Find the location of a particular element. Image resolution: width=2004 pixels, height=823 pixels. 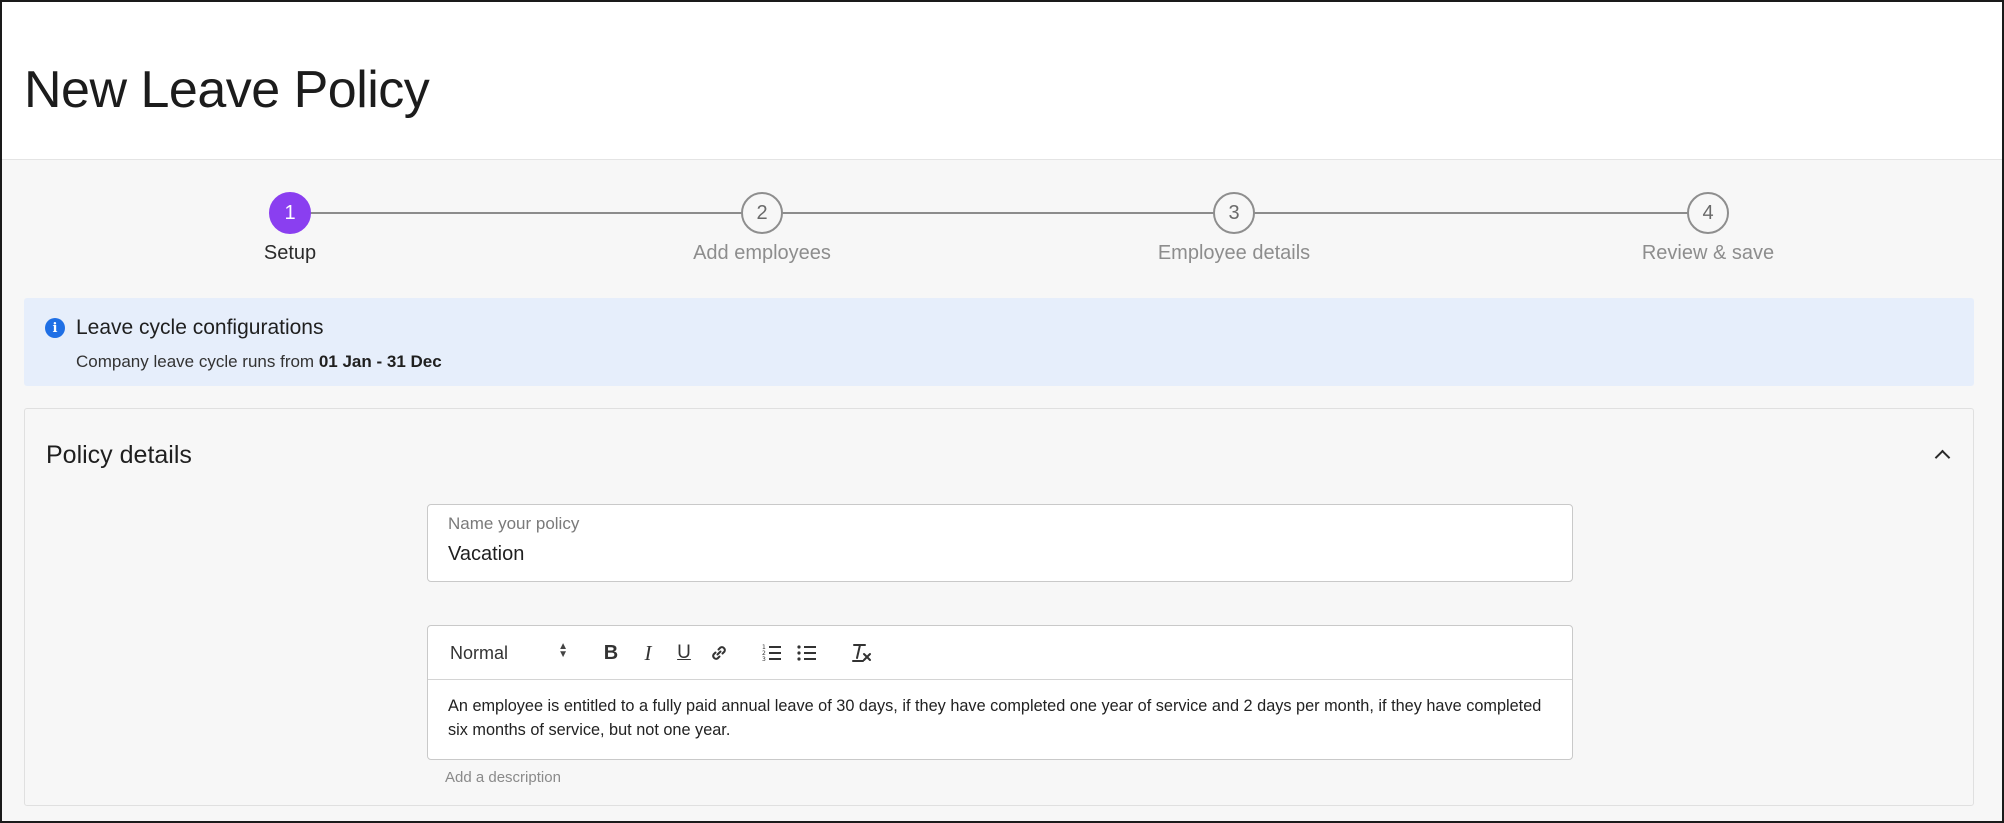

text-format-value: Normal is located at coordinates (479, 652).